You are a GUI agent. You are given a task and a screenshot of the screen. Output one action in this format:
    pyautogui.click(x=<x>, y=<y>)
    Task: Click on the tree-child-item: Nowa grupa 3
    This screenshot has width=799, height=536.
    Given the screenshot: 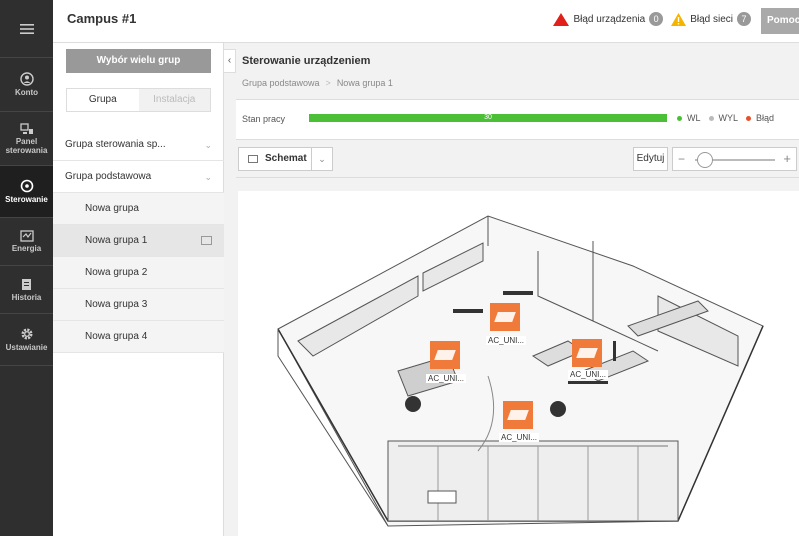 What is the action you would take?
    pyautogui.click(x=138, y=305)
    